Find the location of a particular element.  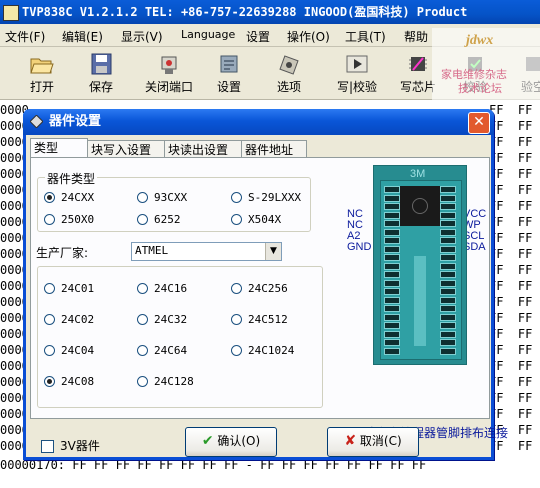

port-icon is located at coordinates (169, 64).